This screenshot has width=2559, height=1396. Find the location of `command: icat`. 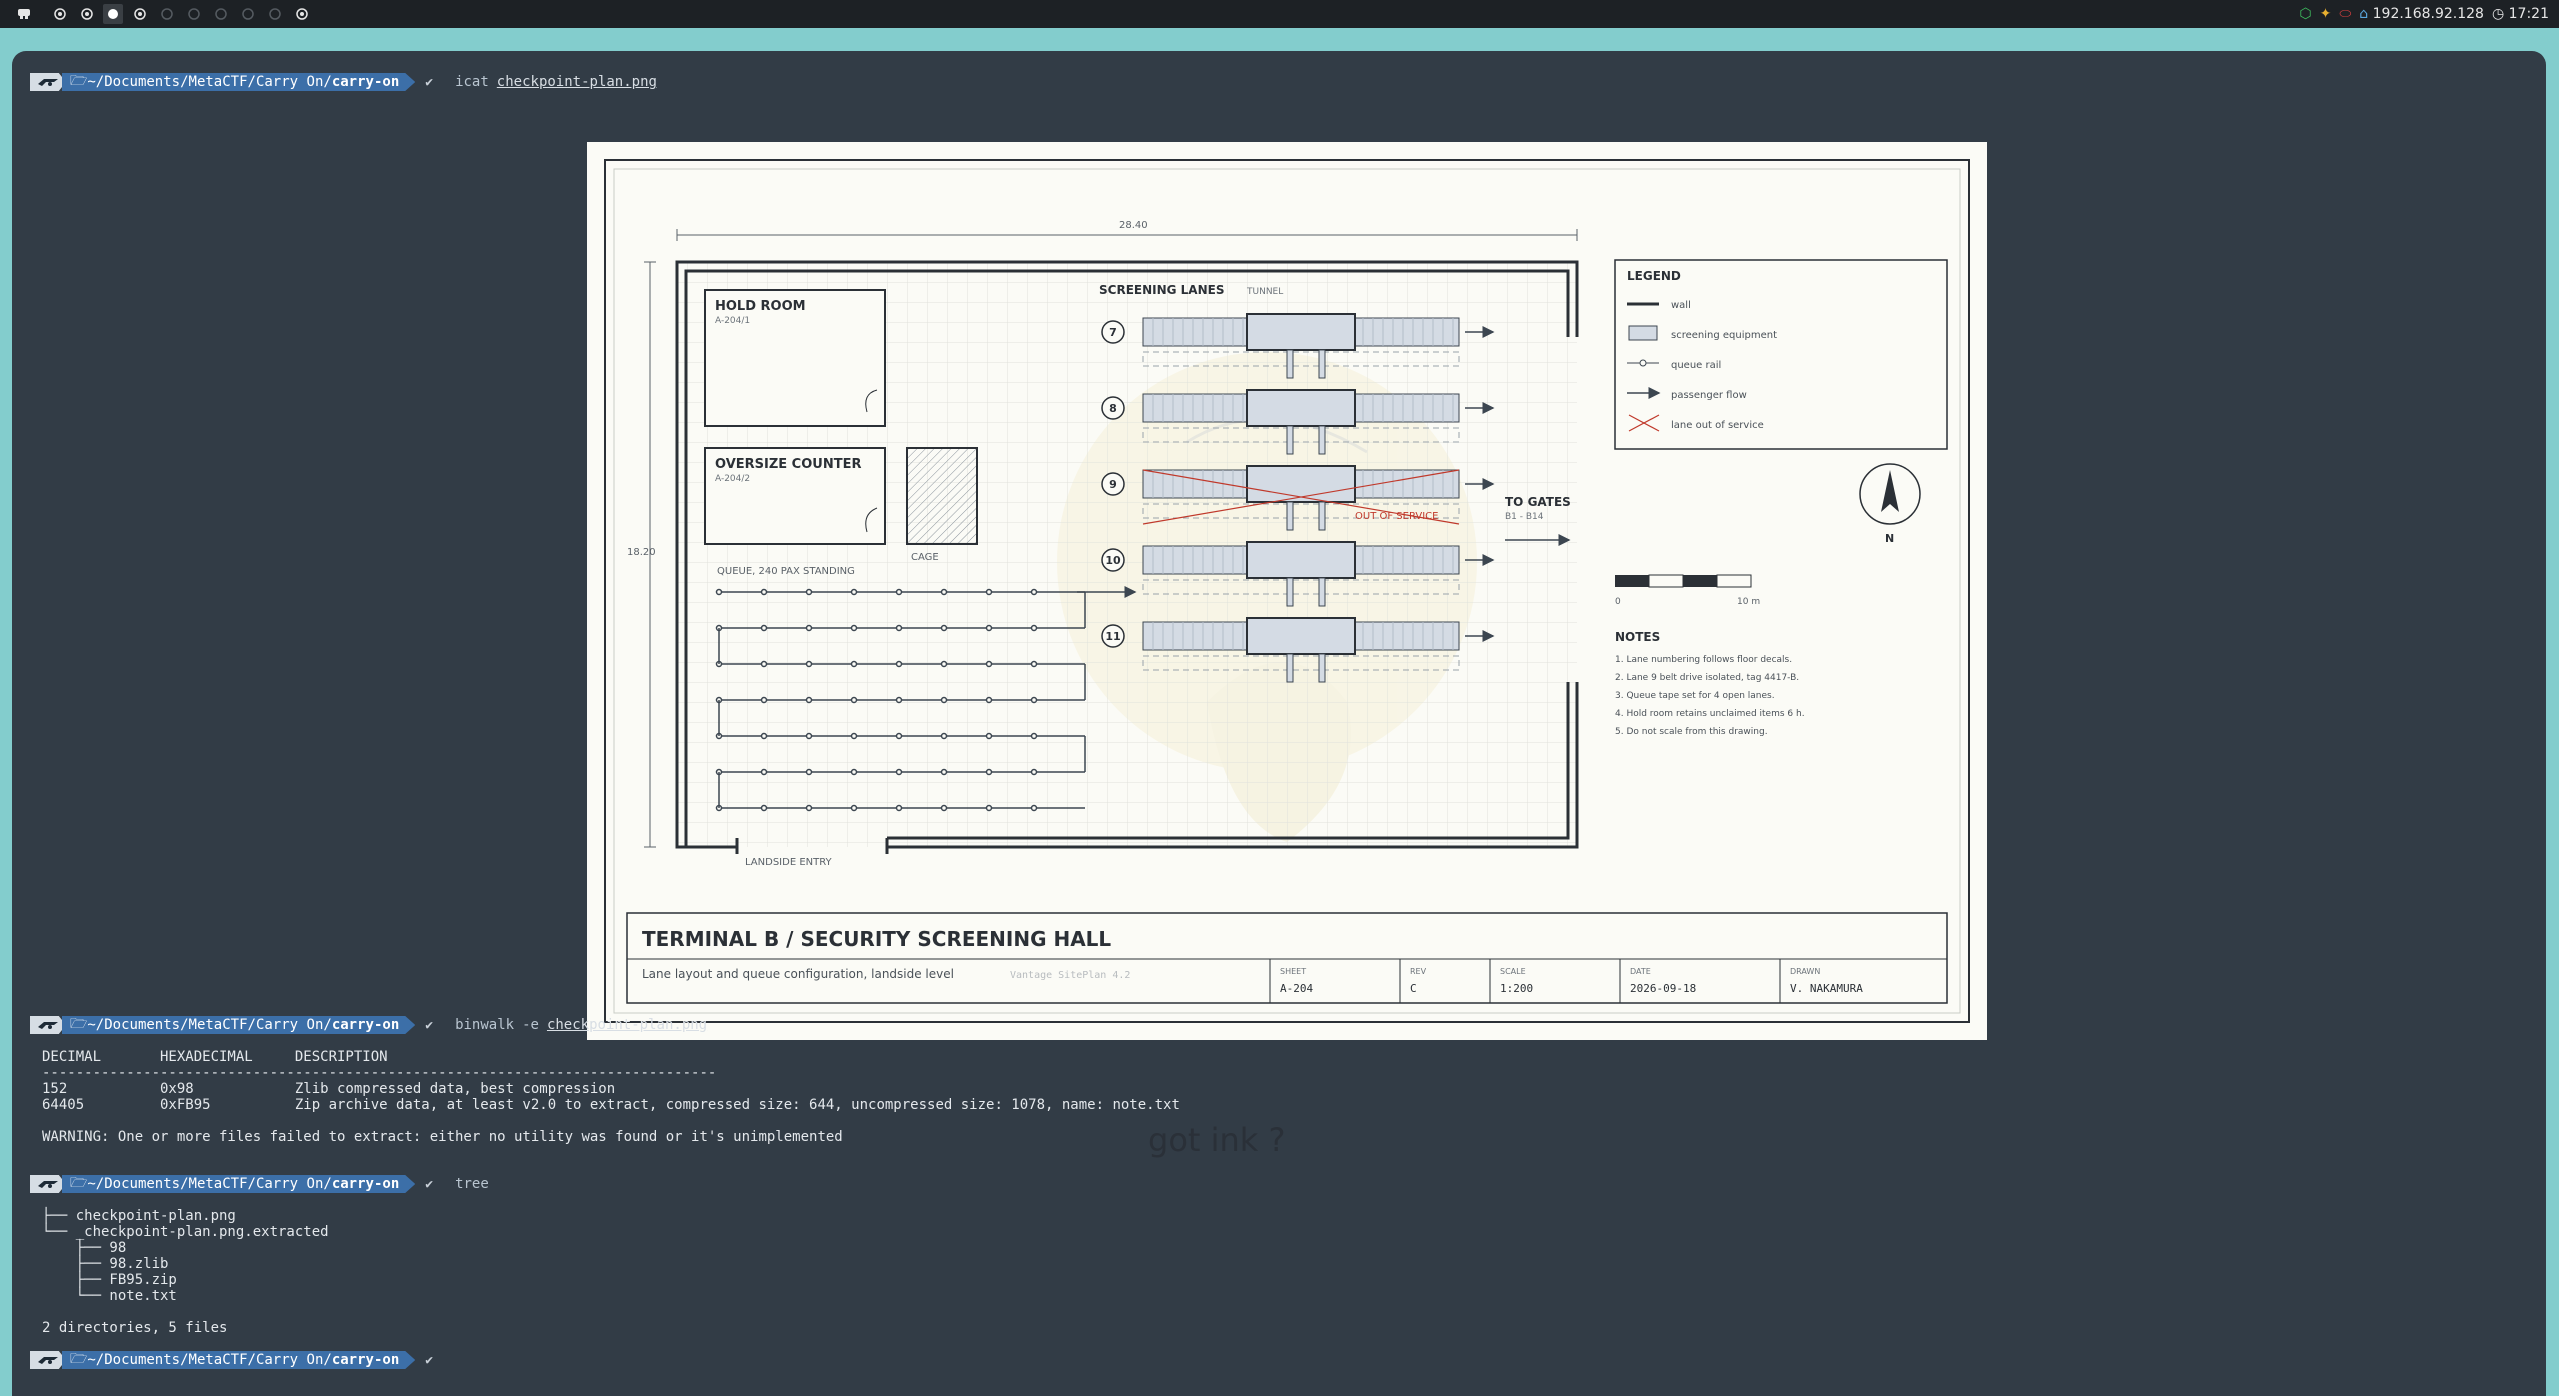

command: icat is located at coordinates (472, 82).